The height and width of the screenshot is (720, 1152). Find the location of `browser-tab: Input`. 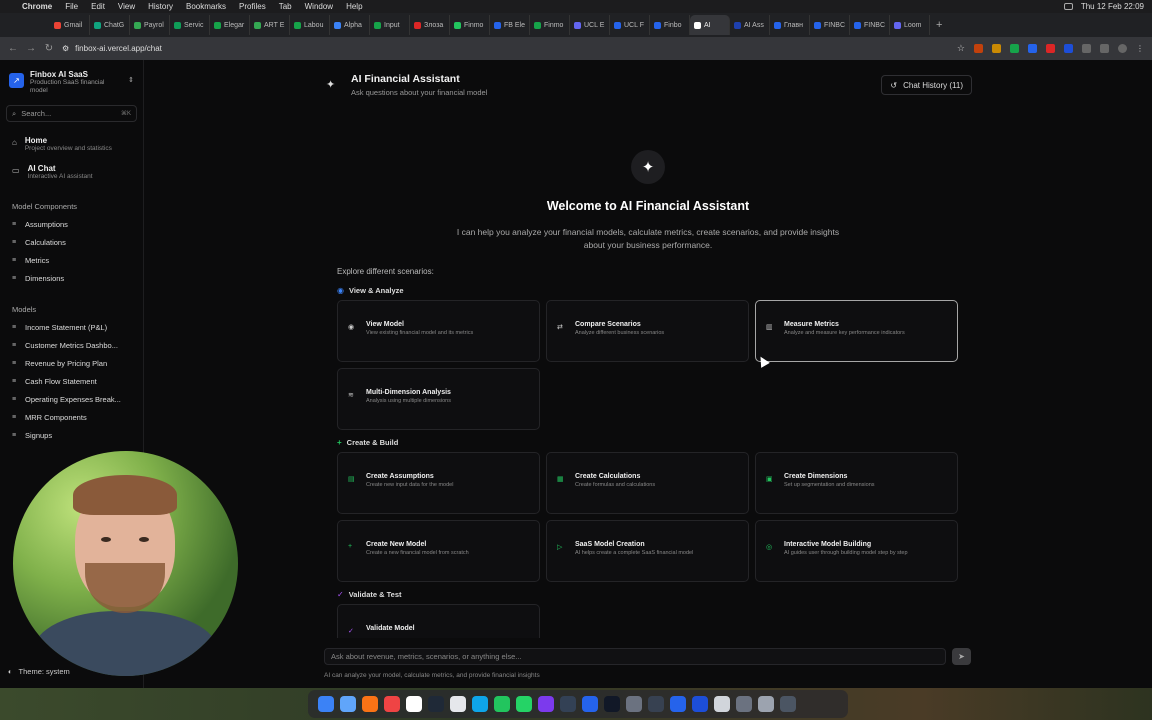

browser-tab: Input is located at coordinates (390, 25).